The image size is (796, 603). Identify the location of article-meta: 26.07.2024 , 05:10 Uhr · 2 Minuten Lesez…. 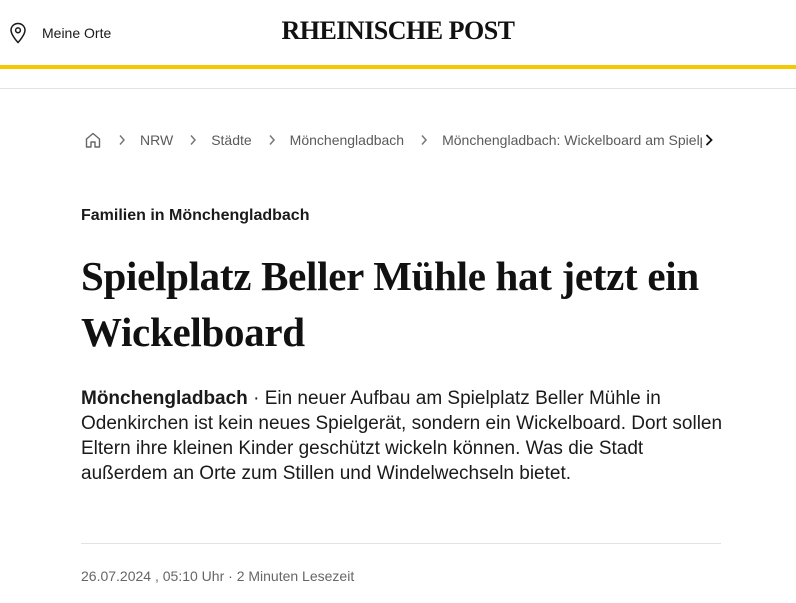
(218, 576).